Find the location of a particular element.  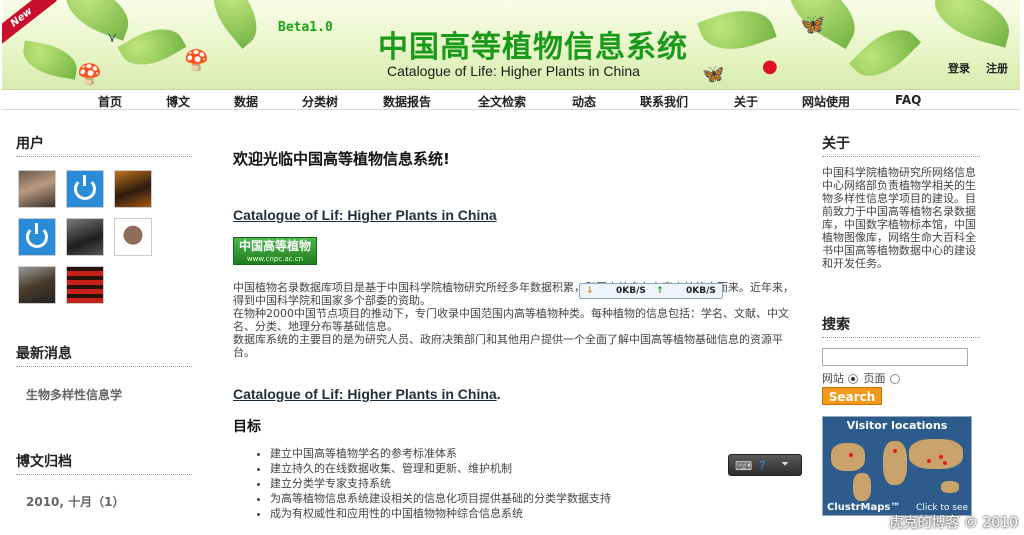

login-link: 登录 is located at coordinates (959, 68).